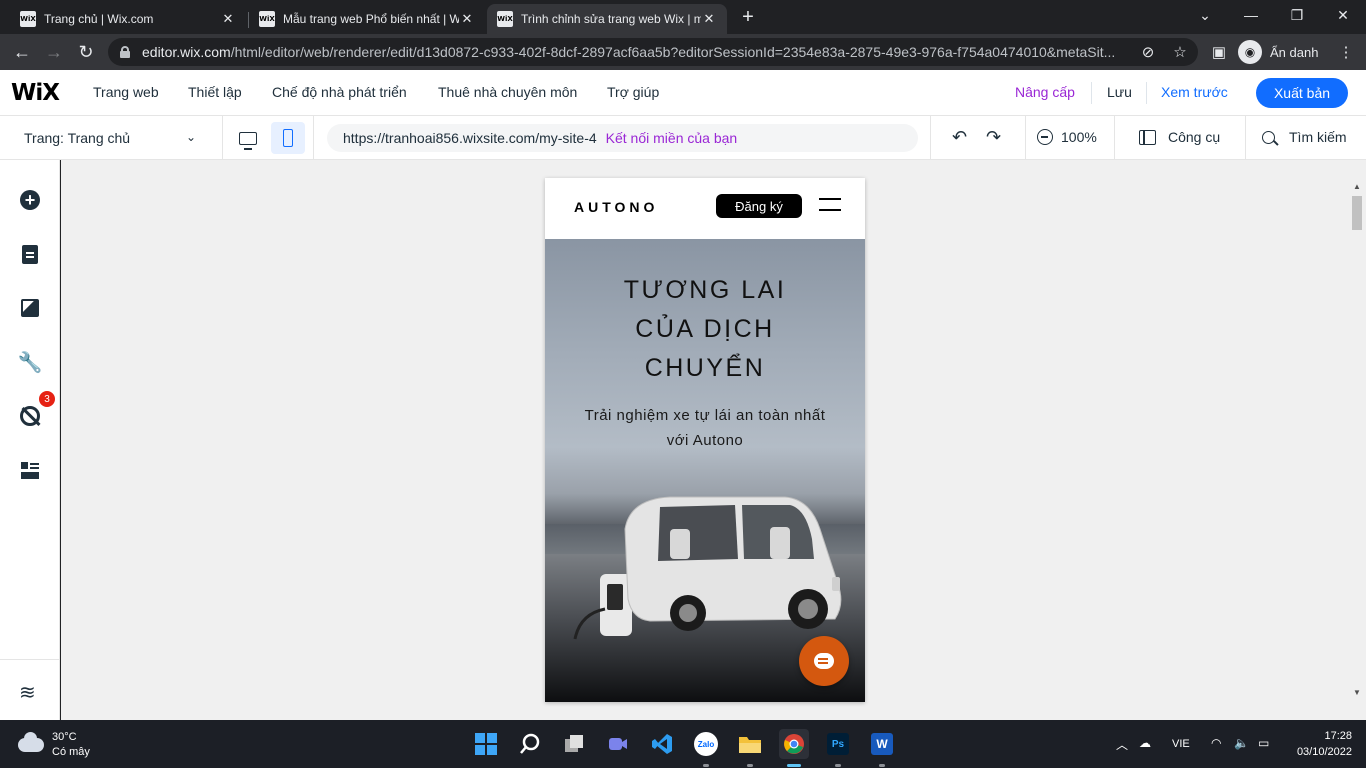 This screenshot has height=768, width=1366. I want to click on menu-help: Trợ giúp, so click(633, 92).